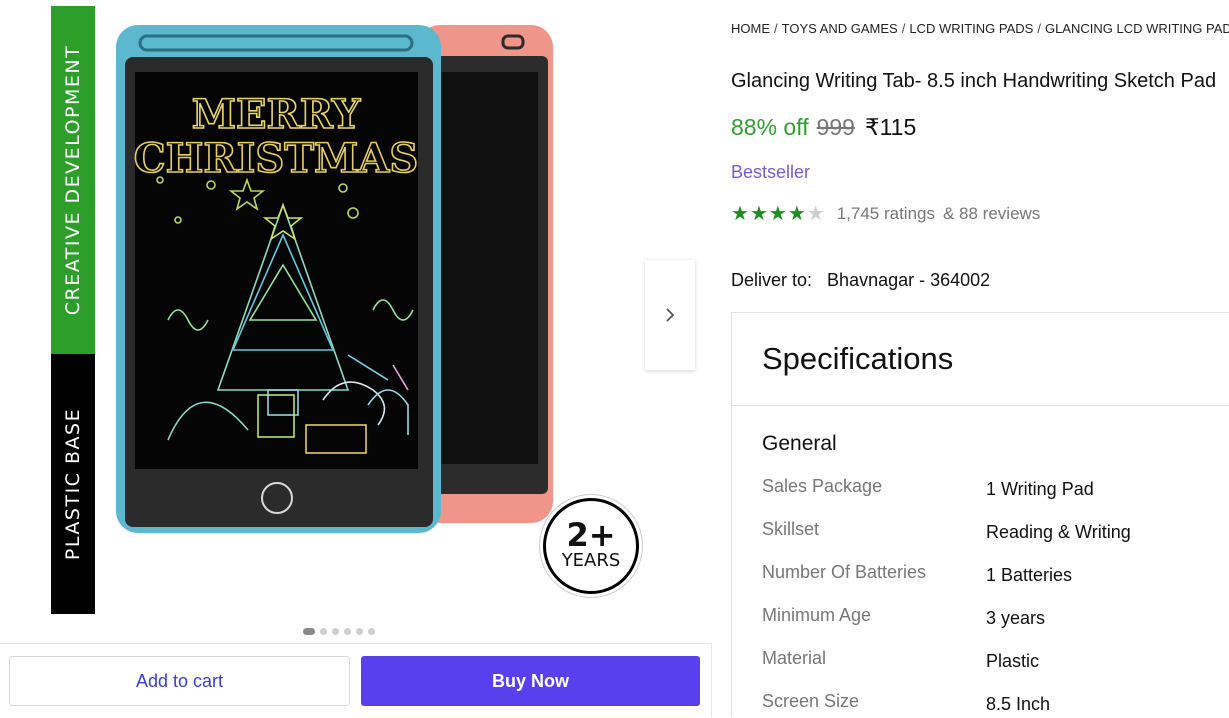 The width and height of the screenshot is (1229, 718). What do you see at coordinates (817, 615) in the screenshot?
I see `spec-key: Minimum Age` at bounding box center [817, 615].